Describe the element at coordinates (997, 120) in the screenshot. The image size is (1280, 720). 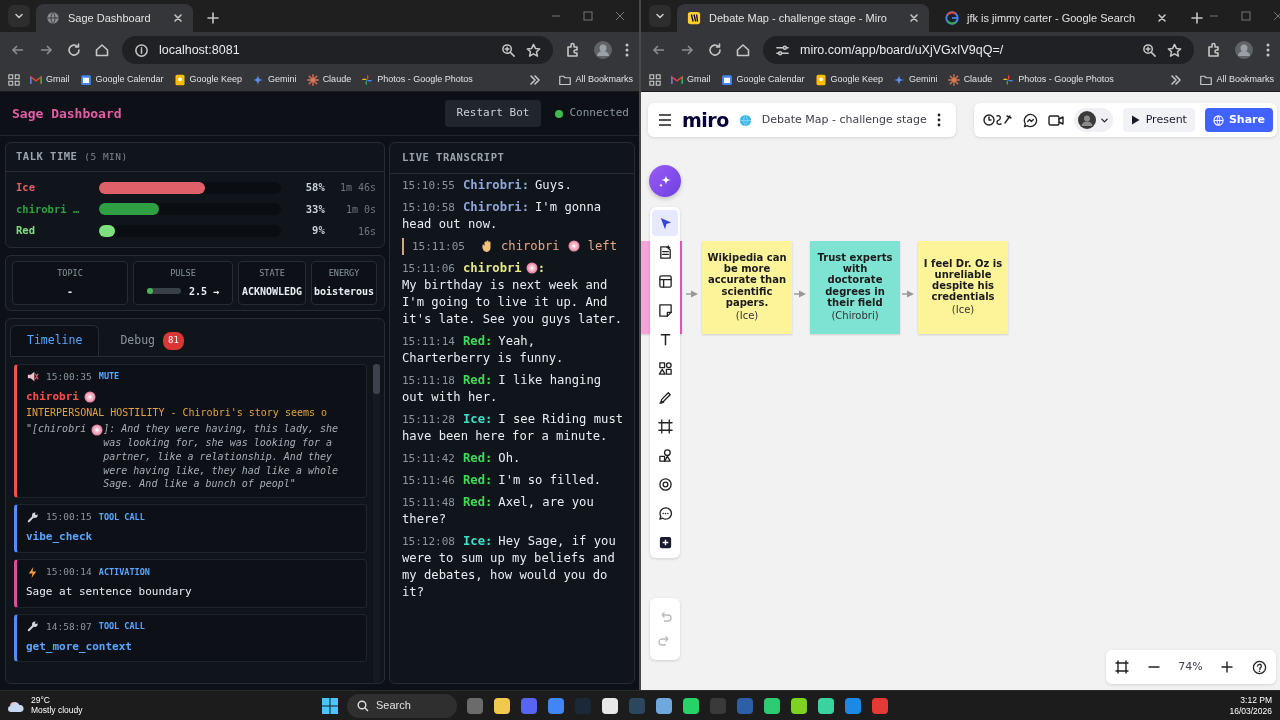
I see `timer-reactions-icon` at that location.